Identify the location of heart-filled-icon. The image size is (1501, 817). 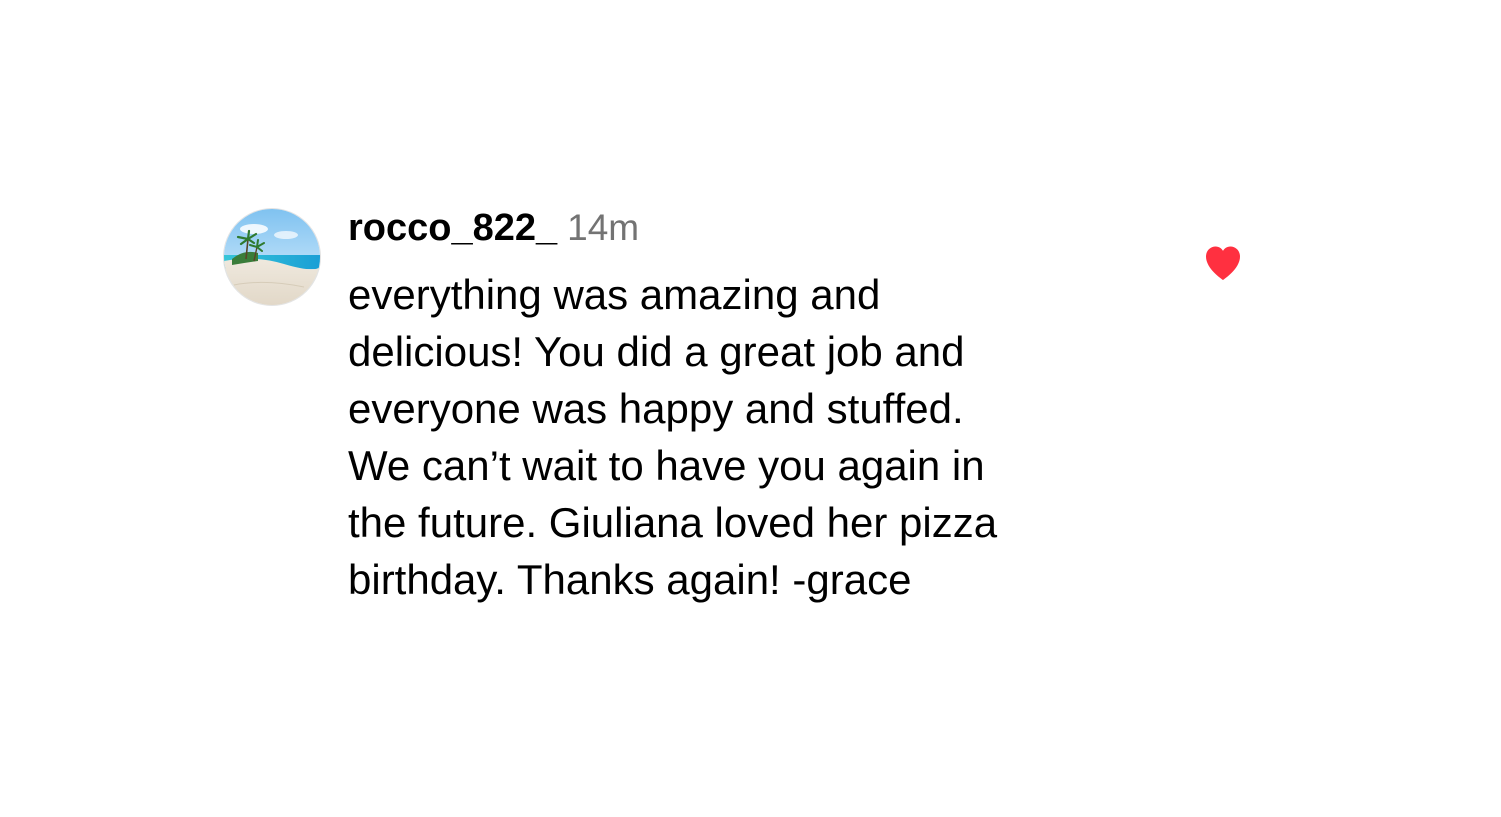
(1223, 263).